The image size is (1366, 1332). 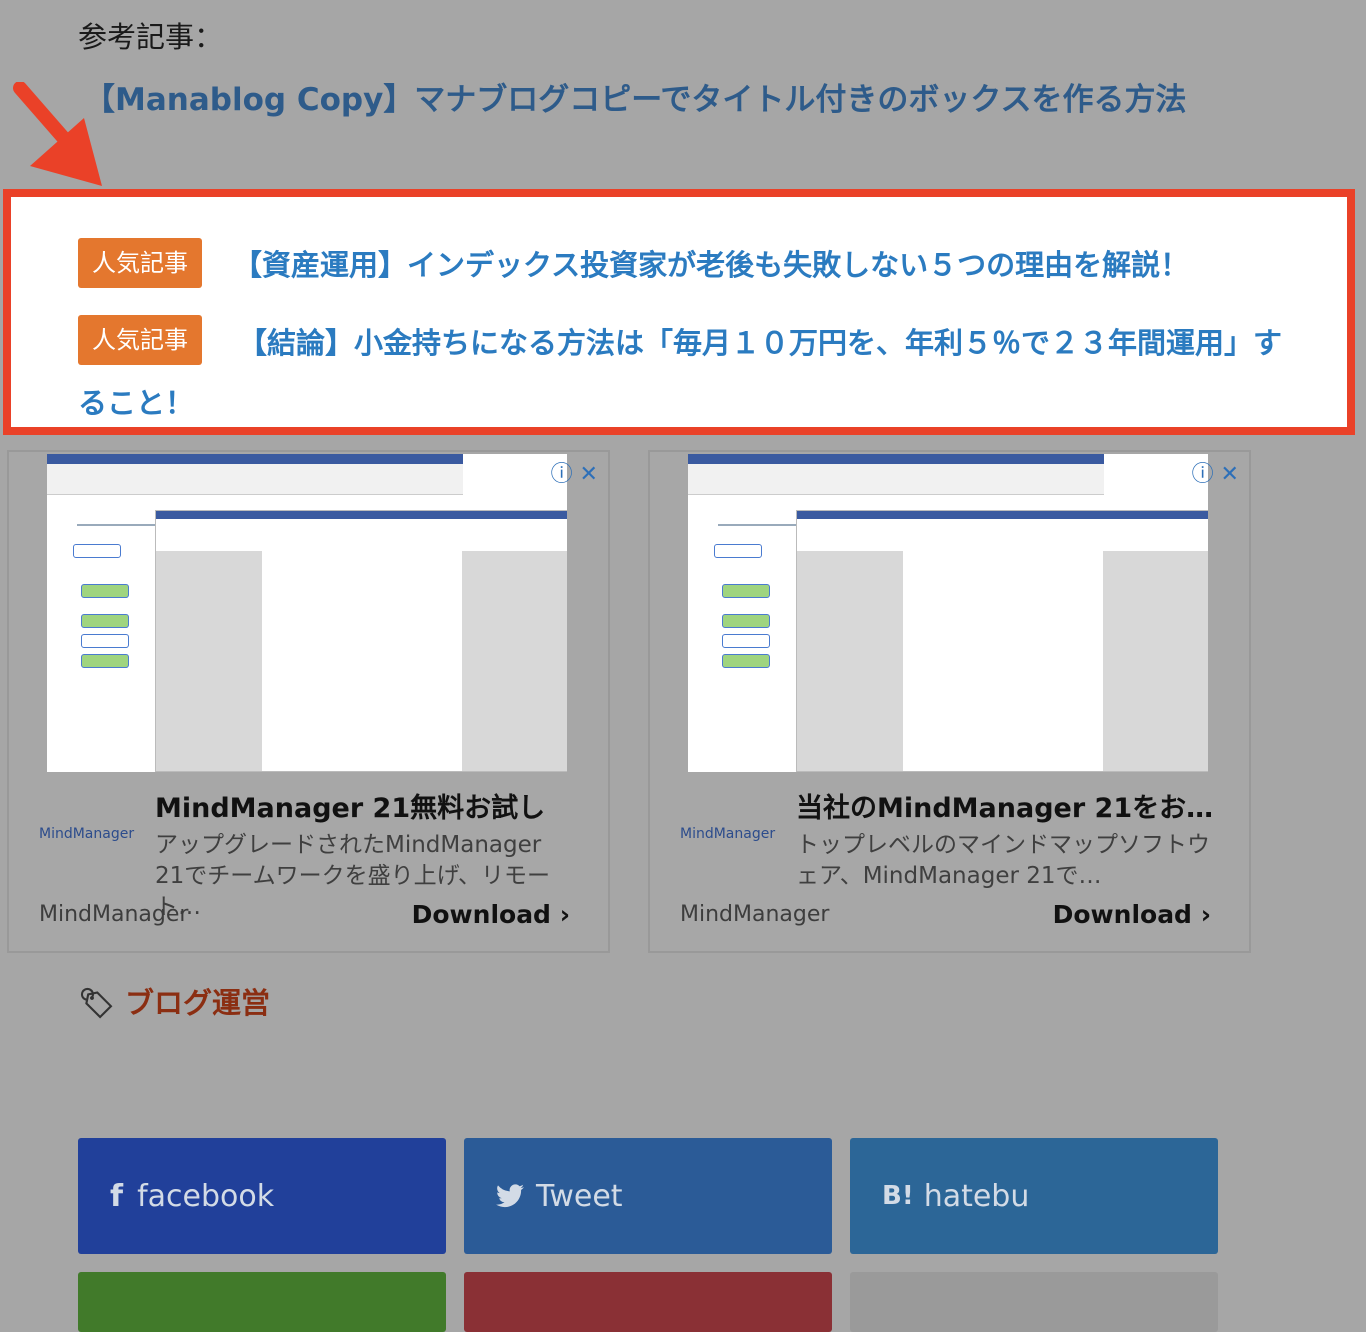 What do you see at coordinates (510, 1196) in the screenshot?
I see `twitter-bird-icon` at bounding box center [510, 1196].